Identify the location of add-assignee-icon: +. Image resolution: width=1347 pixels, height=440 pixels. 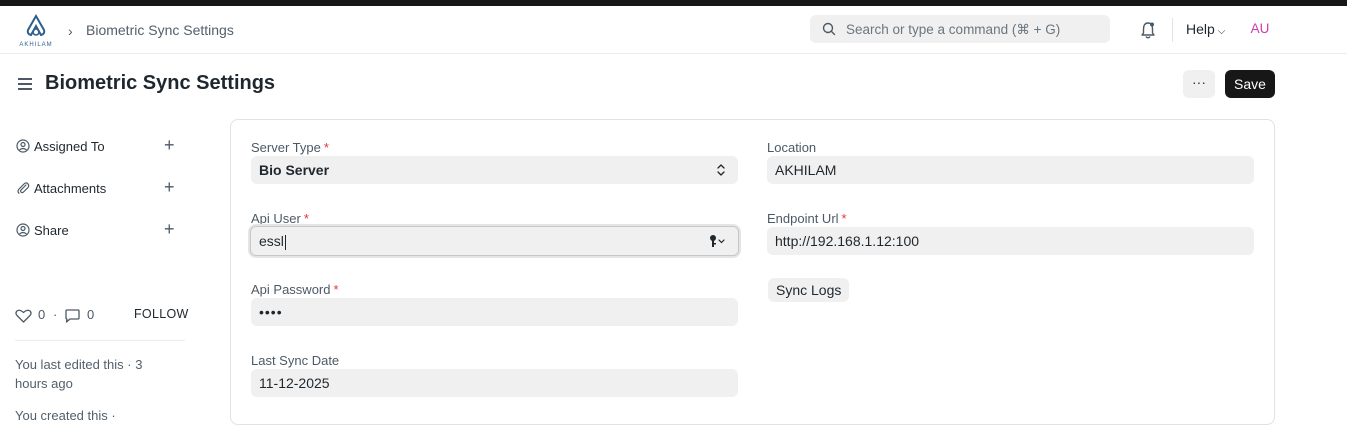
(169, 145).